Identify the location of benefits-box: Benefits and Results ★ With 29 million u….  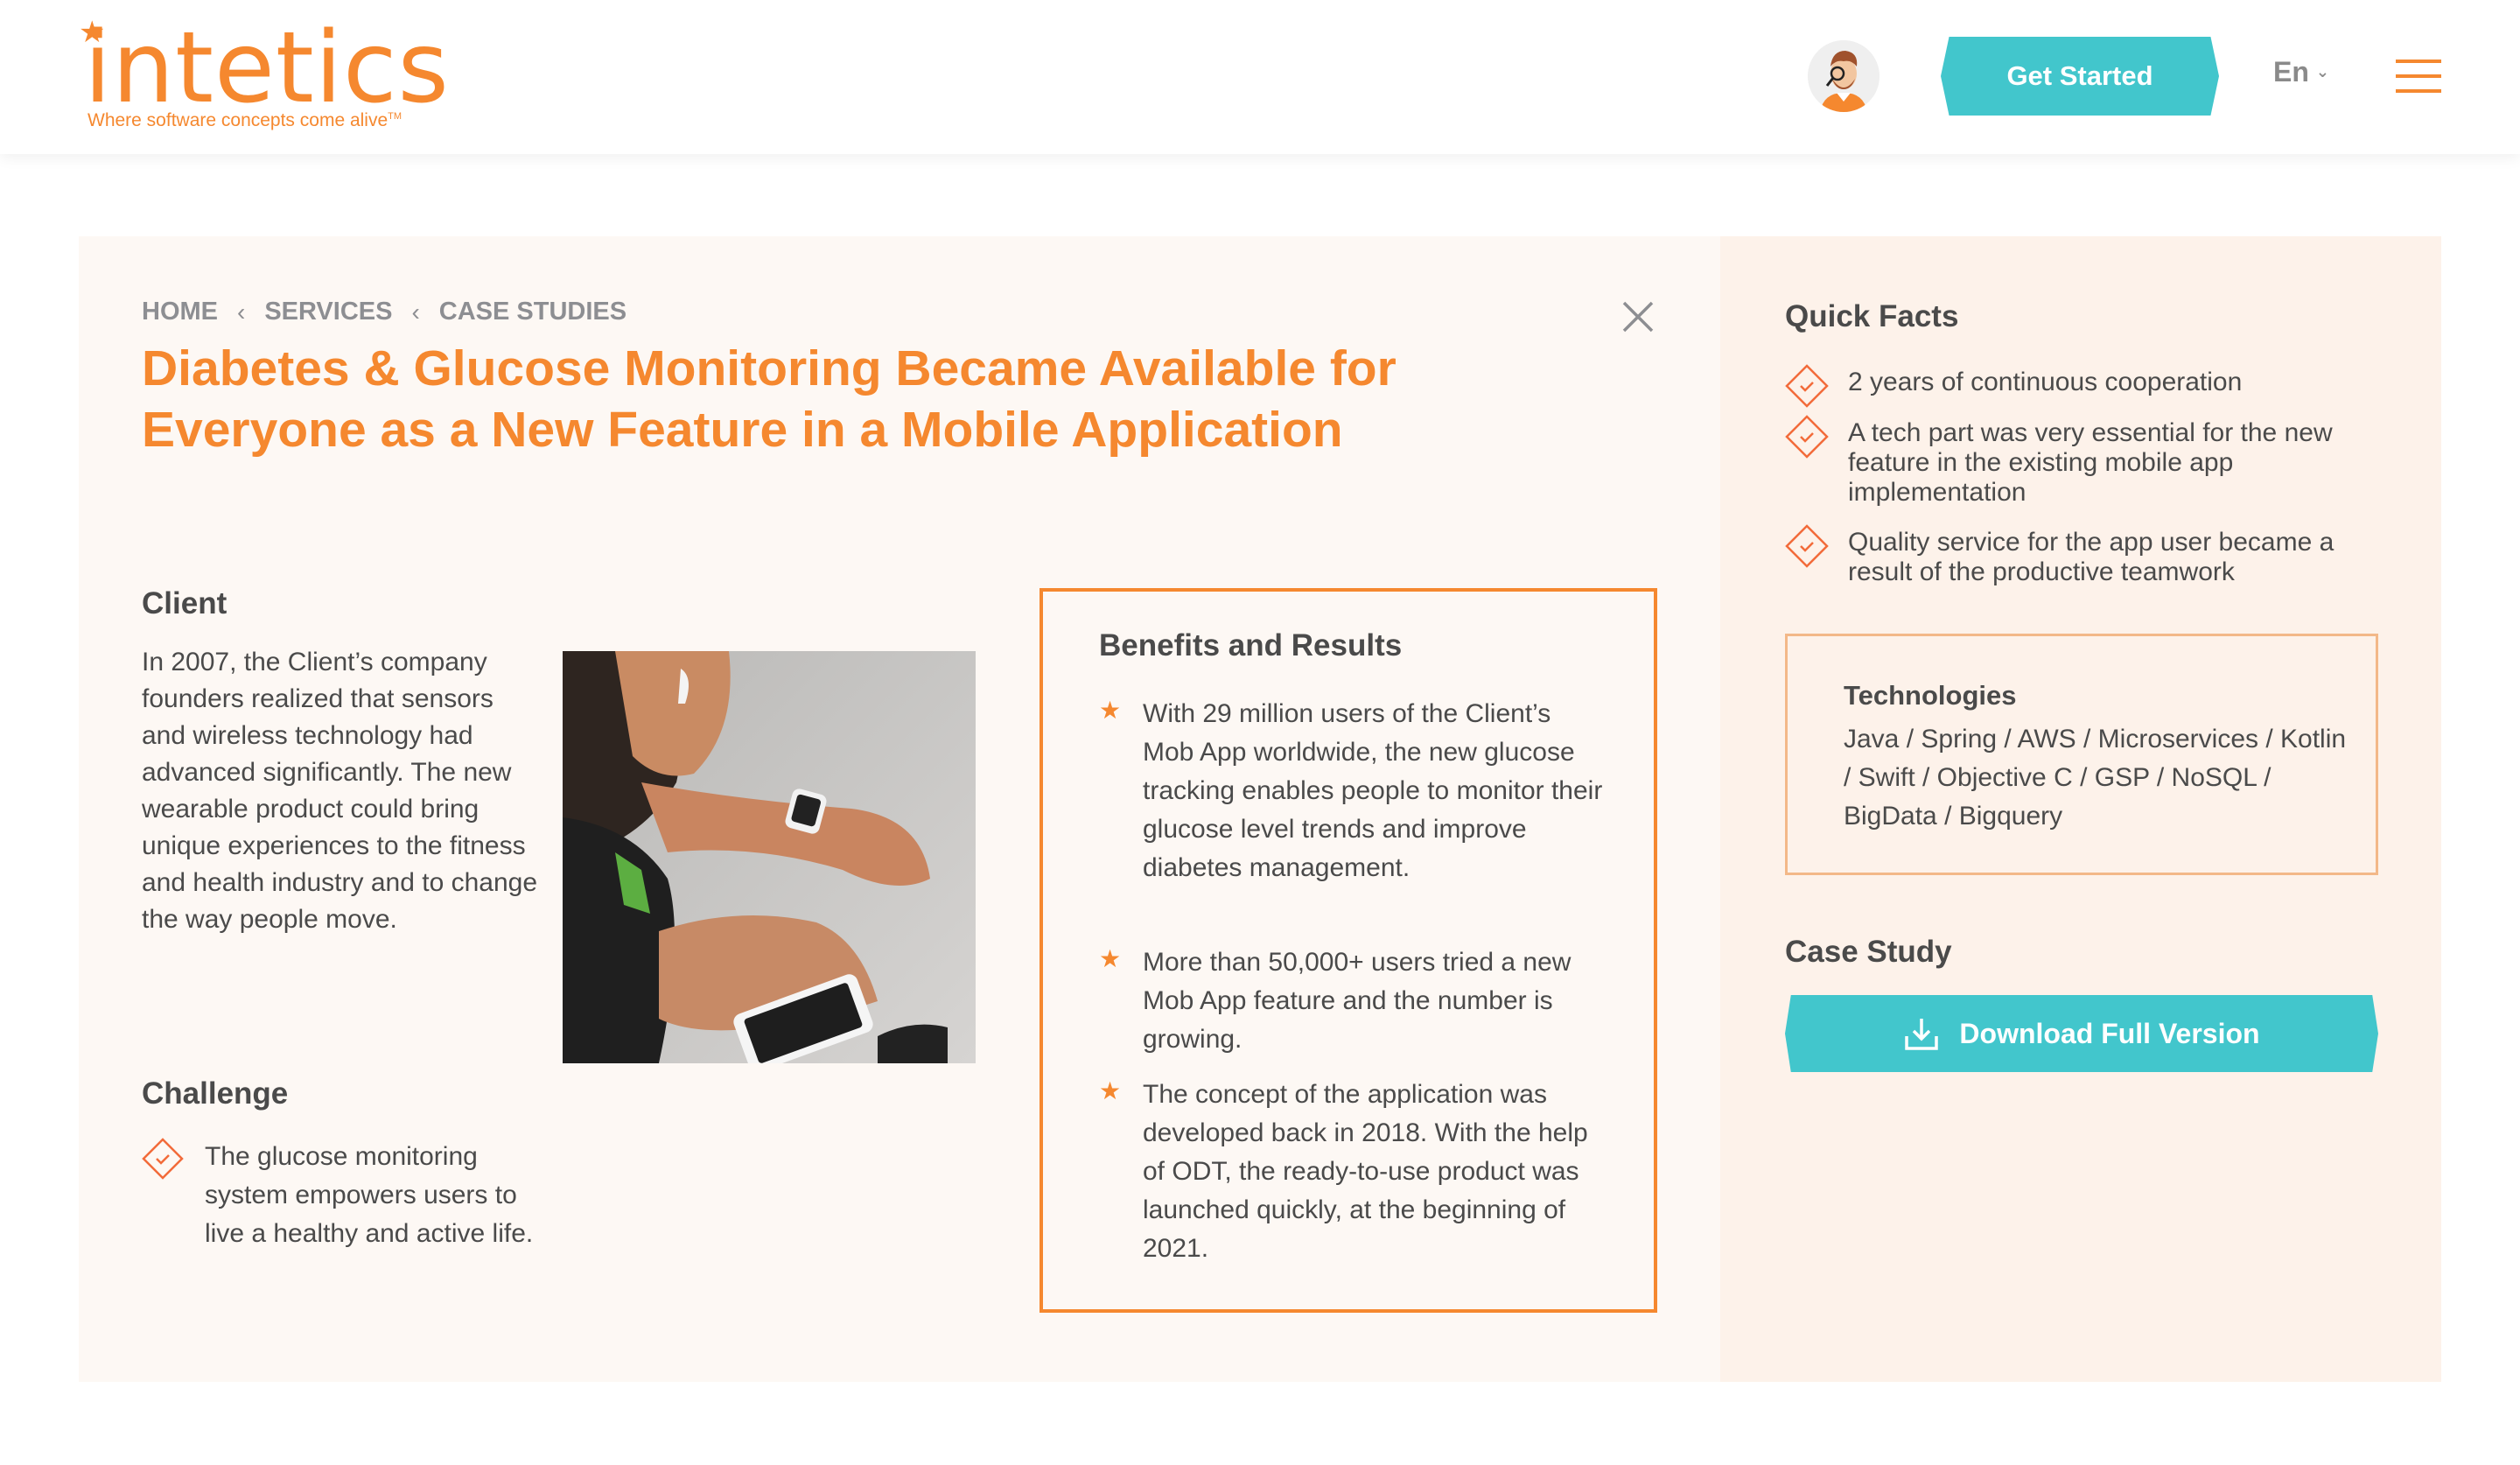
(1348, 950).